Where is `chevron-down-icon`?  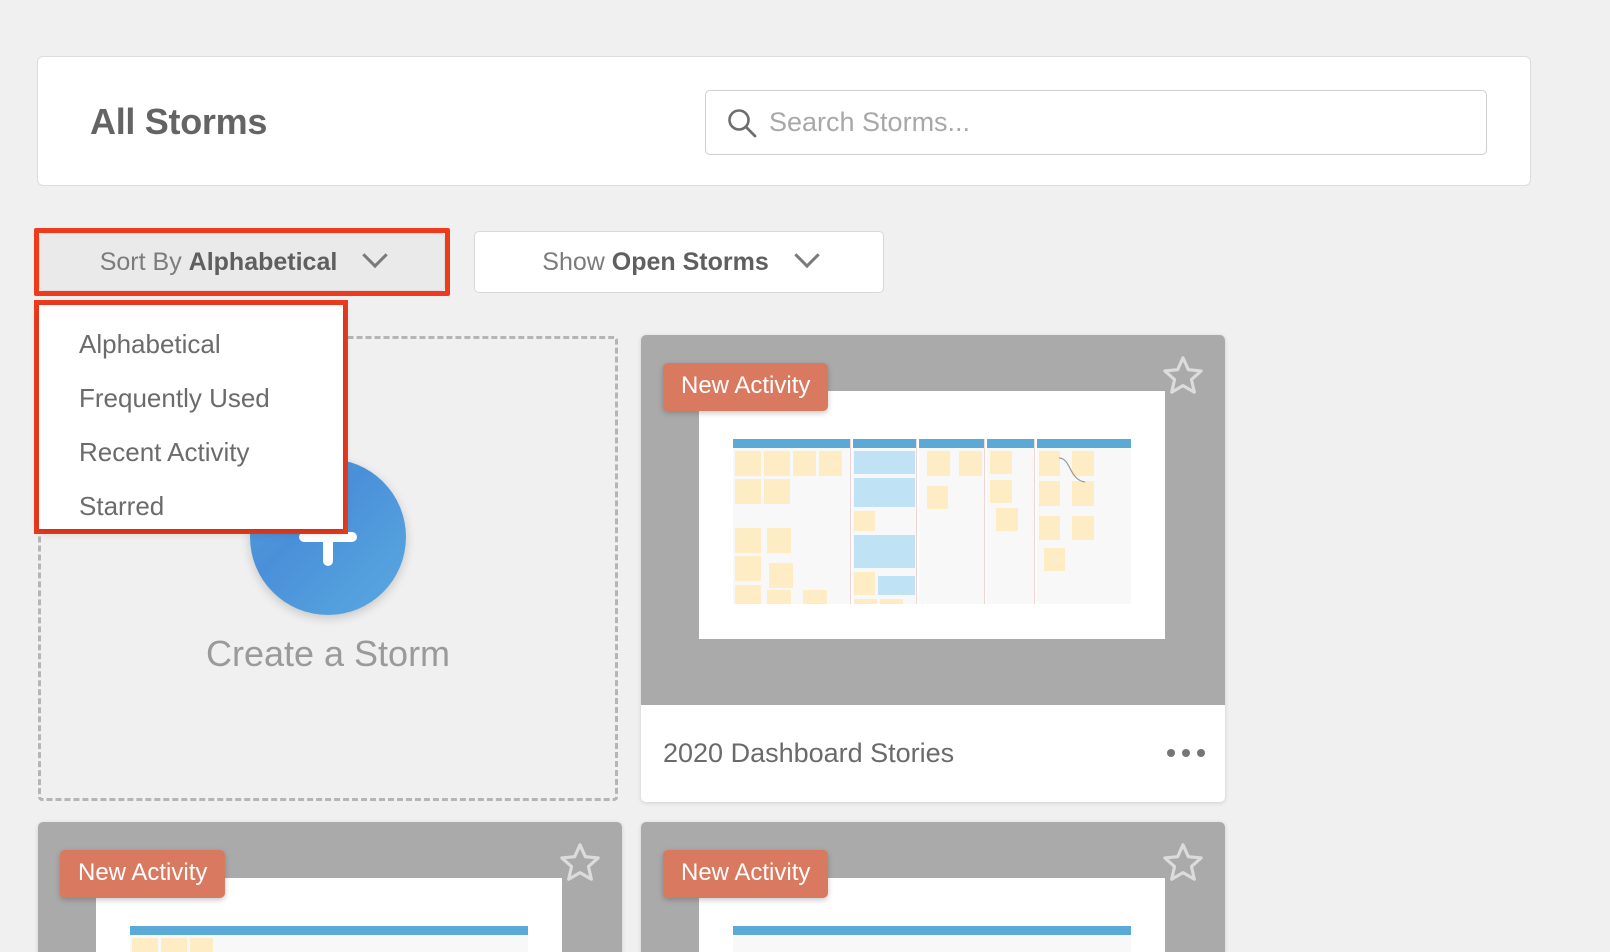
chevron-down-icon is located at coordinates (806, 255).